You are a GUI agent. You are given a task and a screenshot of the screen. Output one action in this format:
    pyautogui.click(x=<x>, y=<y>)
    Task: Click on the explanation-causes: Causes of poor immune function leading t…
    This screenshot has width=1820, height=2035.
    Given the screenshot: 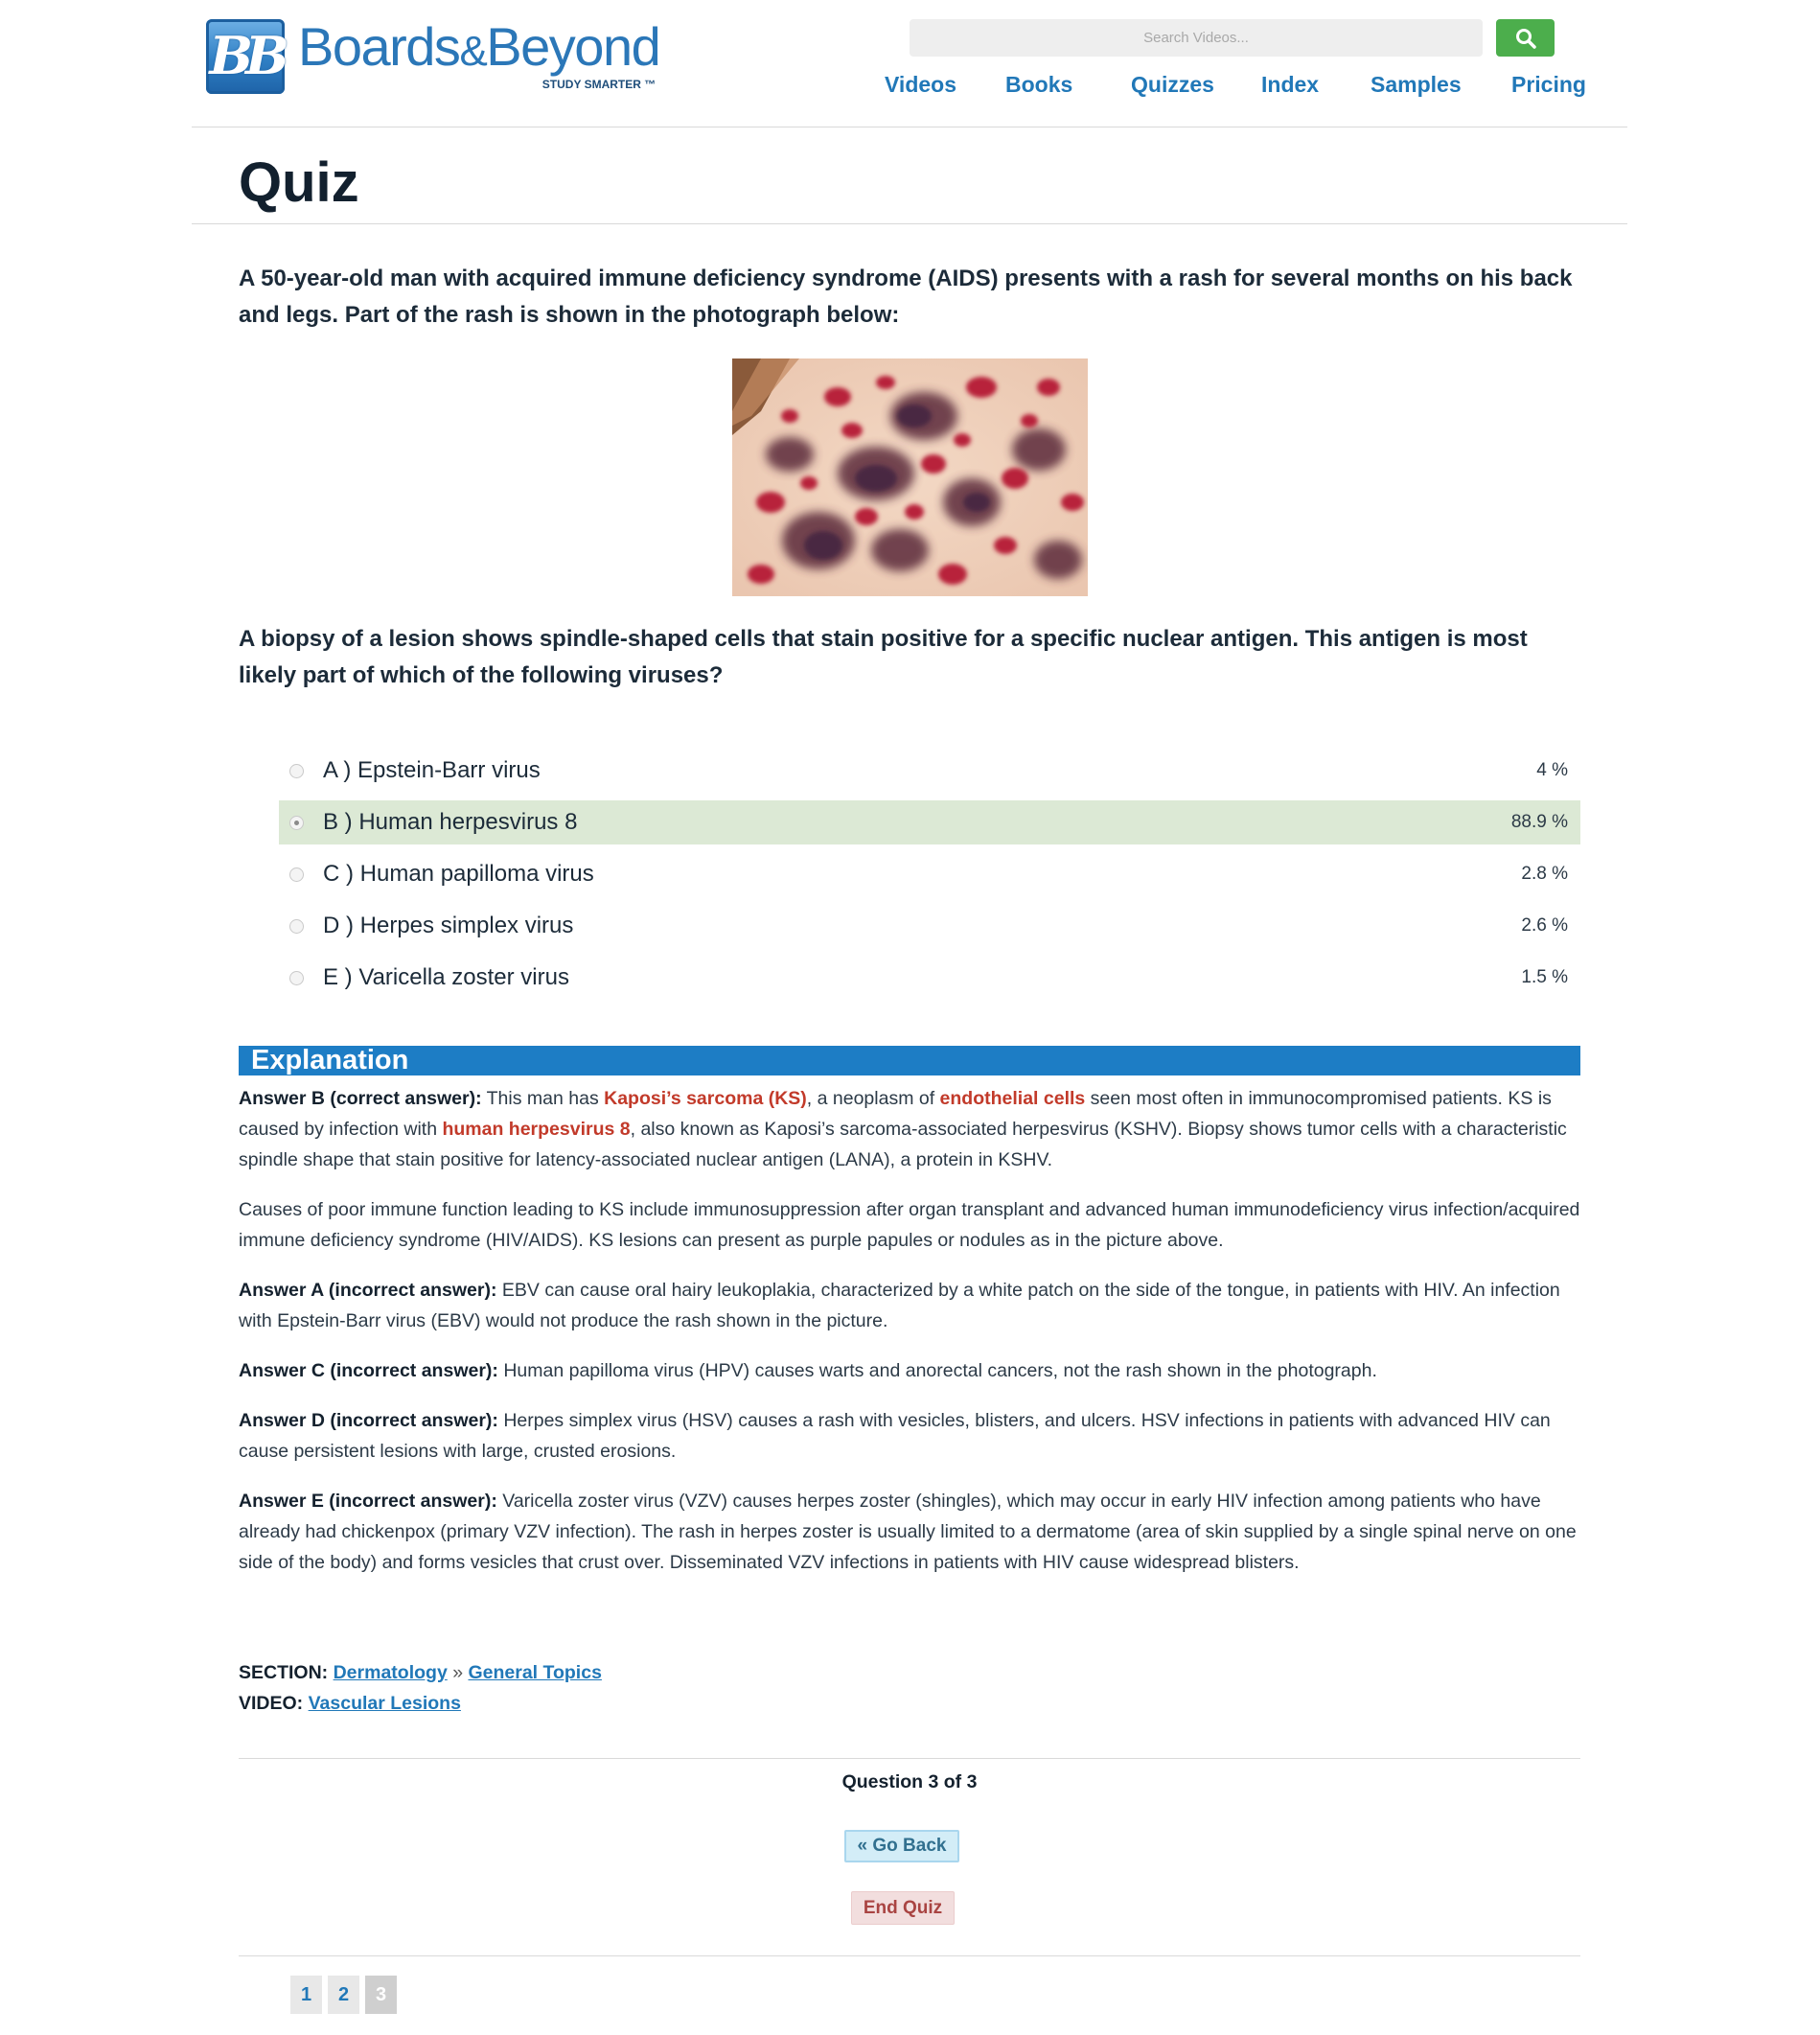 What is the action you would take?
    pyautogui.click(x=909, y=1225)
    